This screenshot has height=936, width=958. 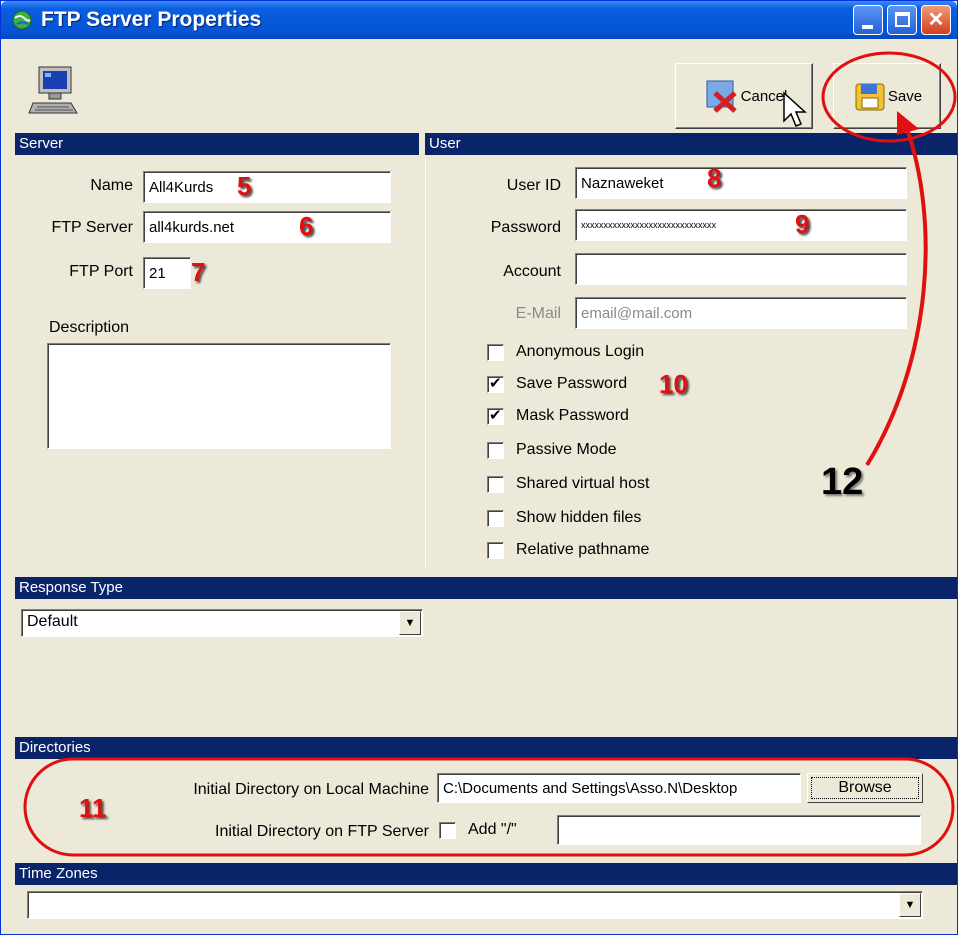 I want to click on time-zones-header: Time Zones, so click(x=486, y=874).